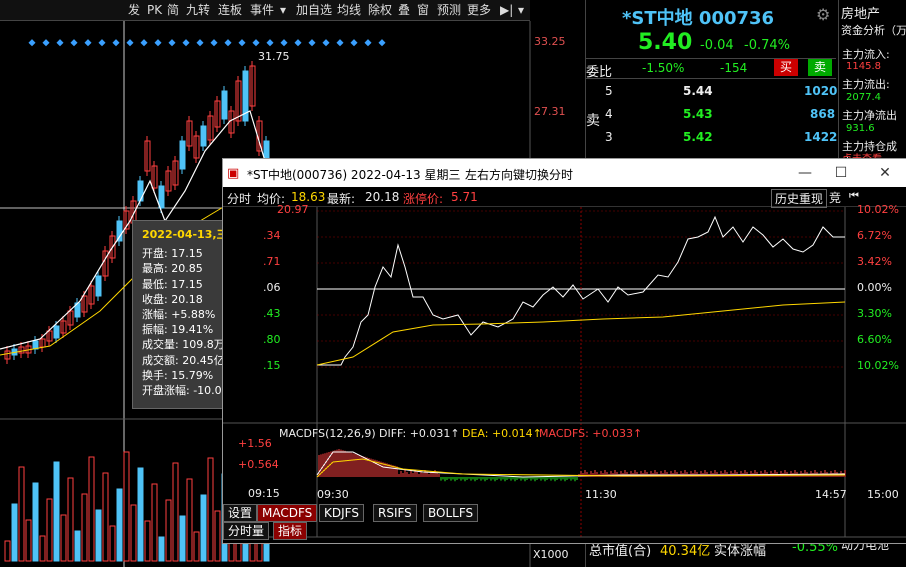 The width and height of the screenshot is (906, 567). I want to click on toolbar-item-8: 均线, so click(349, 10).